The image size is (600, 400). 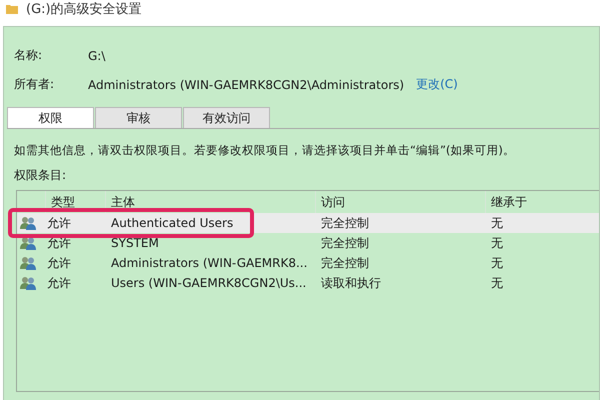 I want to click on table-cell-text: Authenticated Users, so click(x=172, y=223).